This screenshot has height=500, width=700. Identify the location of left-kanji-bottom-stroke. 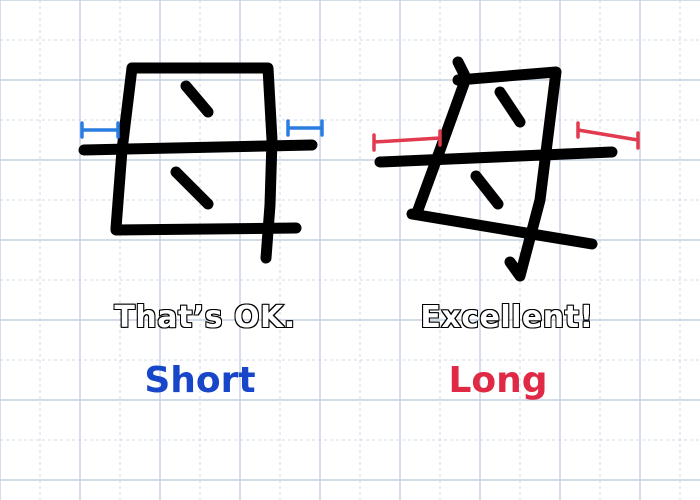
(206, 229).